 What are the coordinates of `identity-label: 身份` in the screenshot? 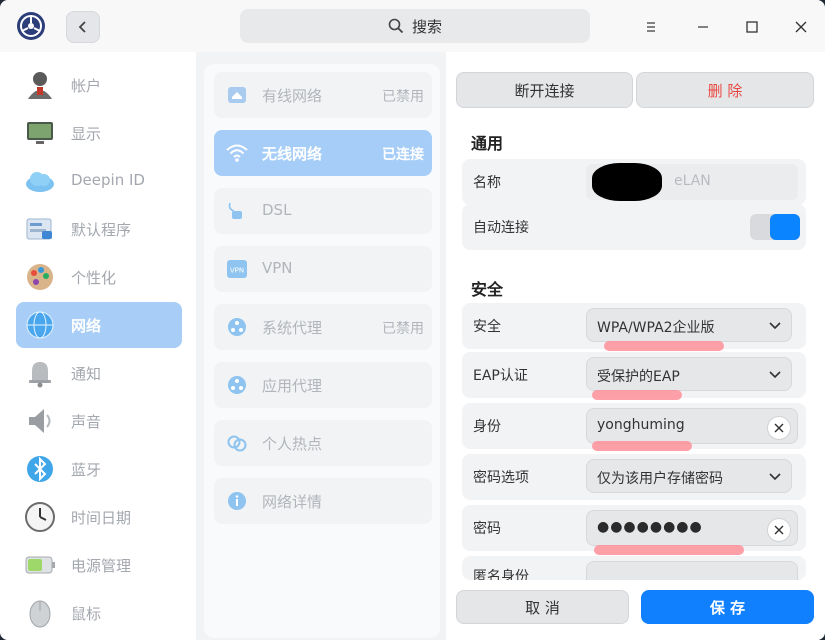 It's located at (487, 427).